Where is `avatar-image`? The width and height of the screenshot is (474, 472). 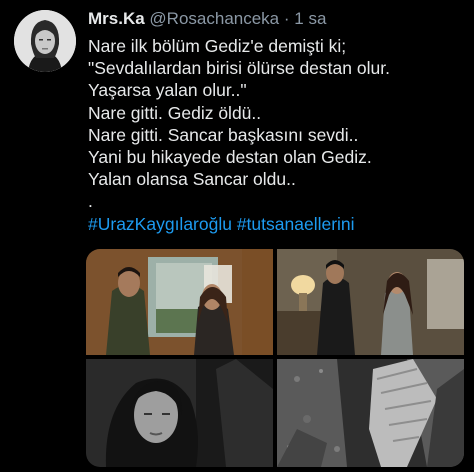 avatar-image is located at coordinates (45, 41).